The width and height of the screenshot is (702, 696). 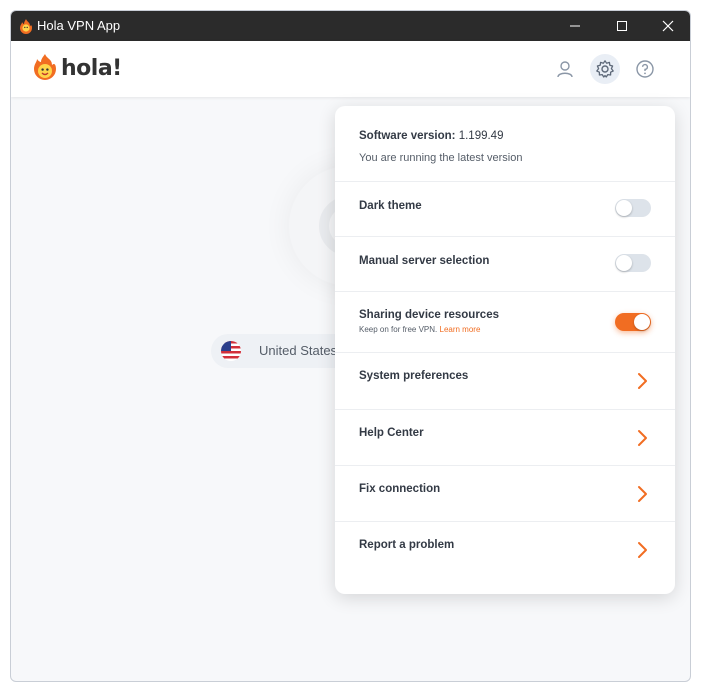 I want to click on dark-theme-toggle, so click(x=633, y=208).